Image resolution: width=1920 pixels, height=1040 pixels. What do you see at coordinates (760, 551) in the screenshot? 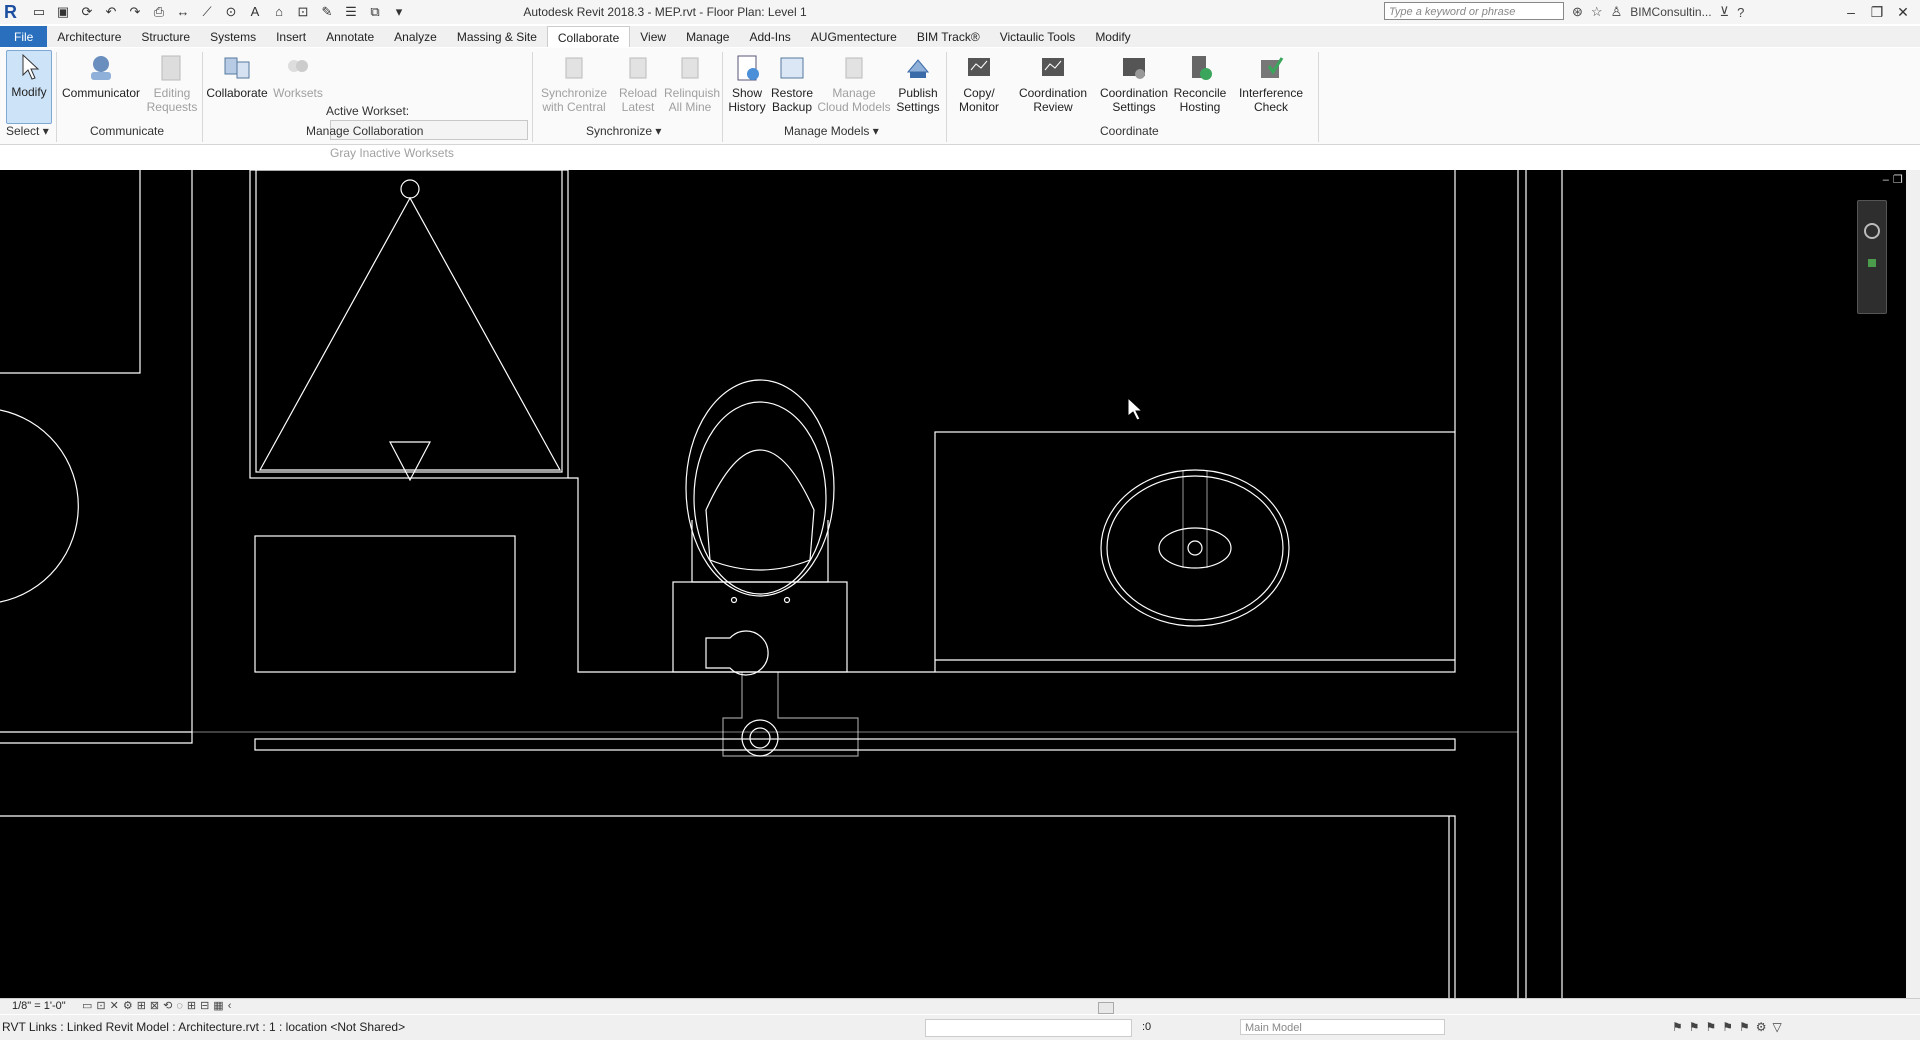
I see `toilet-outline` at bounding box center [760, 551].